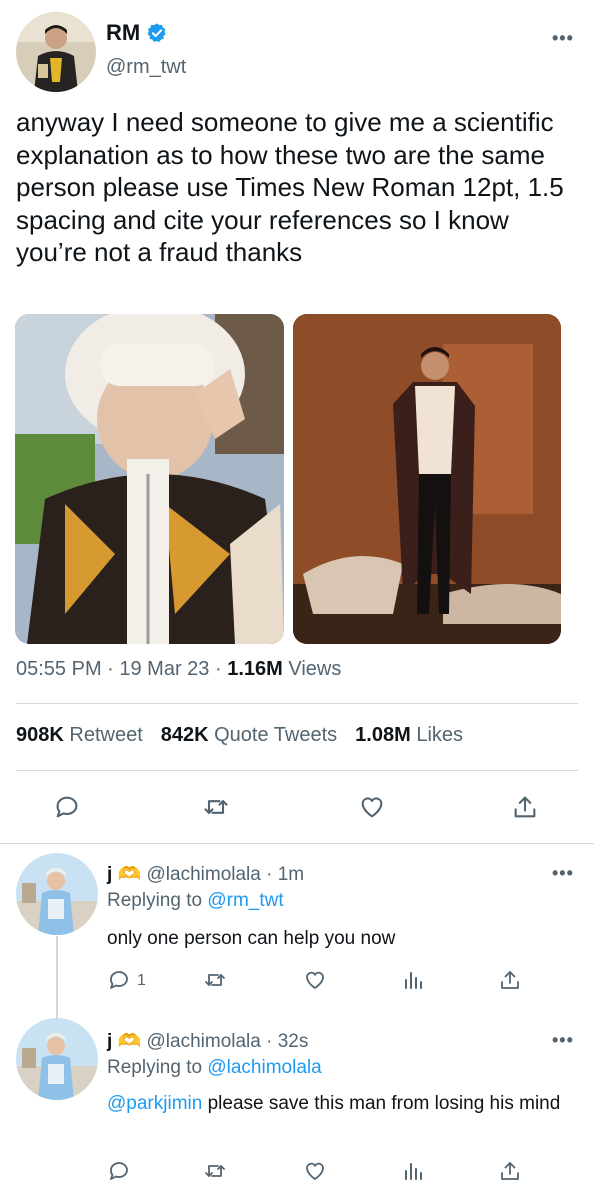  What do you see at coordinates (251, 938) in the screenshot?
I see `reply-text: only one person can help you now` at bounding box center [251, 938].